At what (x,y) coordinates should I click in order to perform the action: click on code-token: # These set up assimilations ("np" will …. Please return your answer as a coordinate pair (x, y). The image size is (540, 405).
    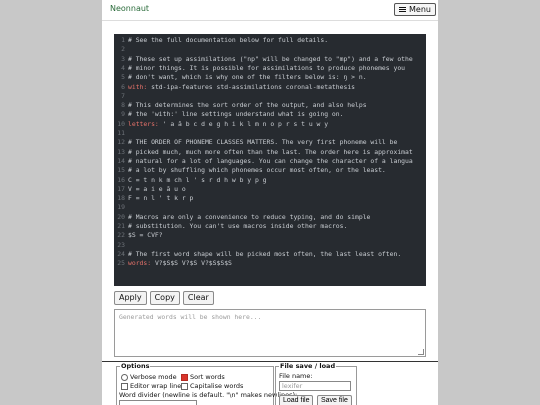
    Looking at the image, I should click on (270, 58).